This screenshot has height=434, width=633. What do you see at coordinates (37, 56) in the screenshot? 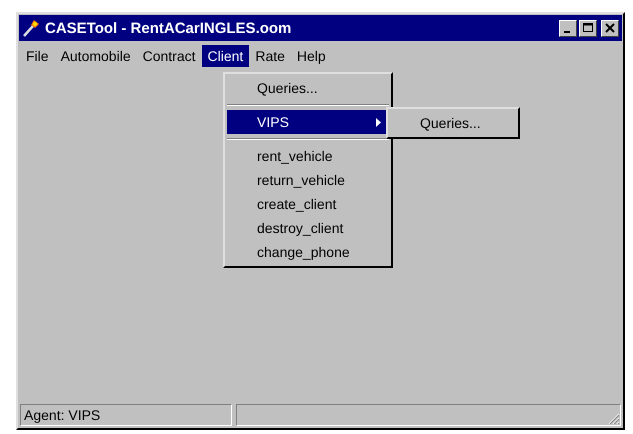
I see `menu-item: File` at bounding box center [37, 56].